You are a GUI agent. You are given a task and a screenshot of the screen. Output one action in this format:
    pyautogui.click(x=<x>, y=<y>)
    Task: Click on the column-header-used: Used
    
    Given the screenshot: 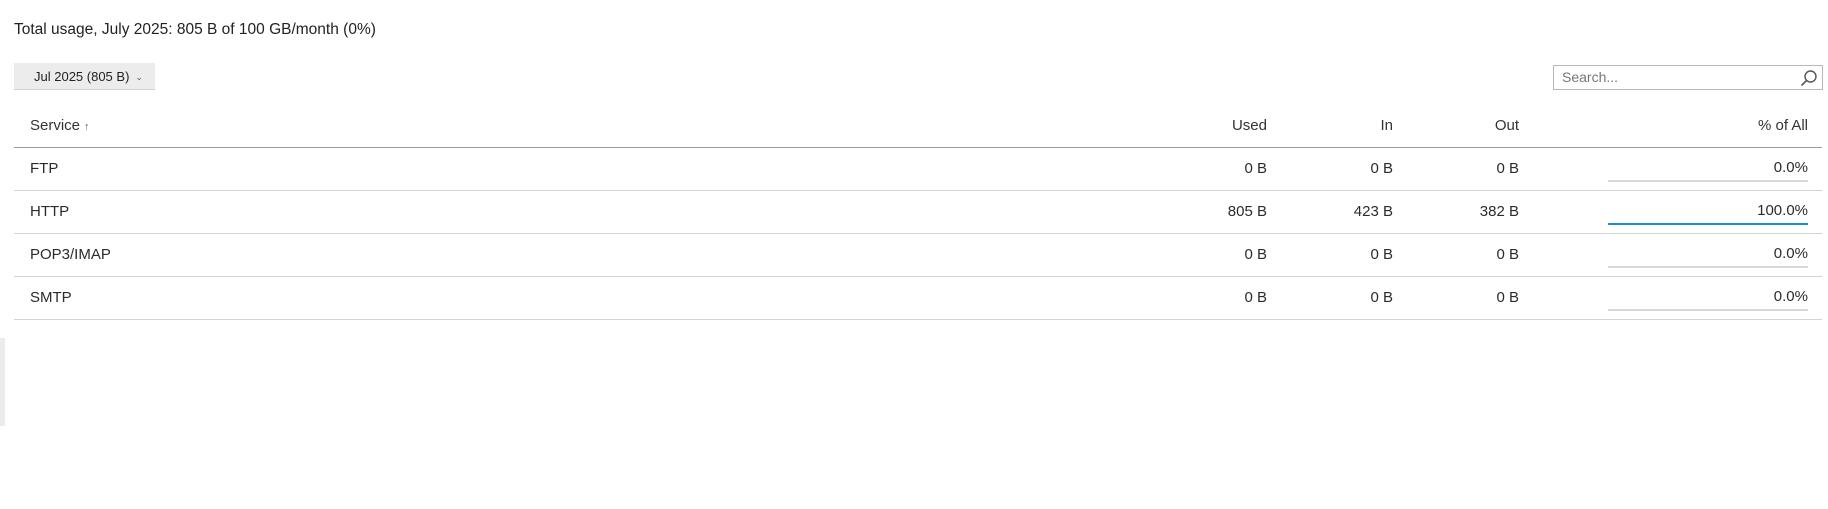 What is the action you would take?
    pyautogui.click(x=1190, y=126)
    